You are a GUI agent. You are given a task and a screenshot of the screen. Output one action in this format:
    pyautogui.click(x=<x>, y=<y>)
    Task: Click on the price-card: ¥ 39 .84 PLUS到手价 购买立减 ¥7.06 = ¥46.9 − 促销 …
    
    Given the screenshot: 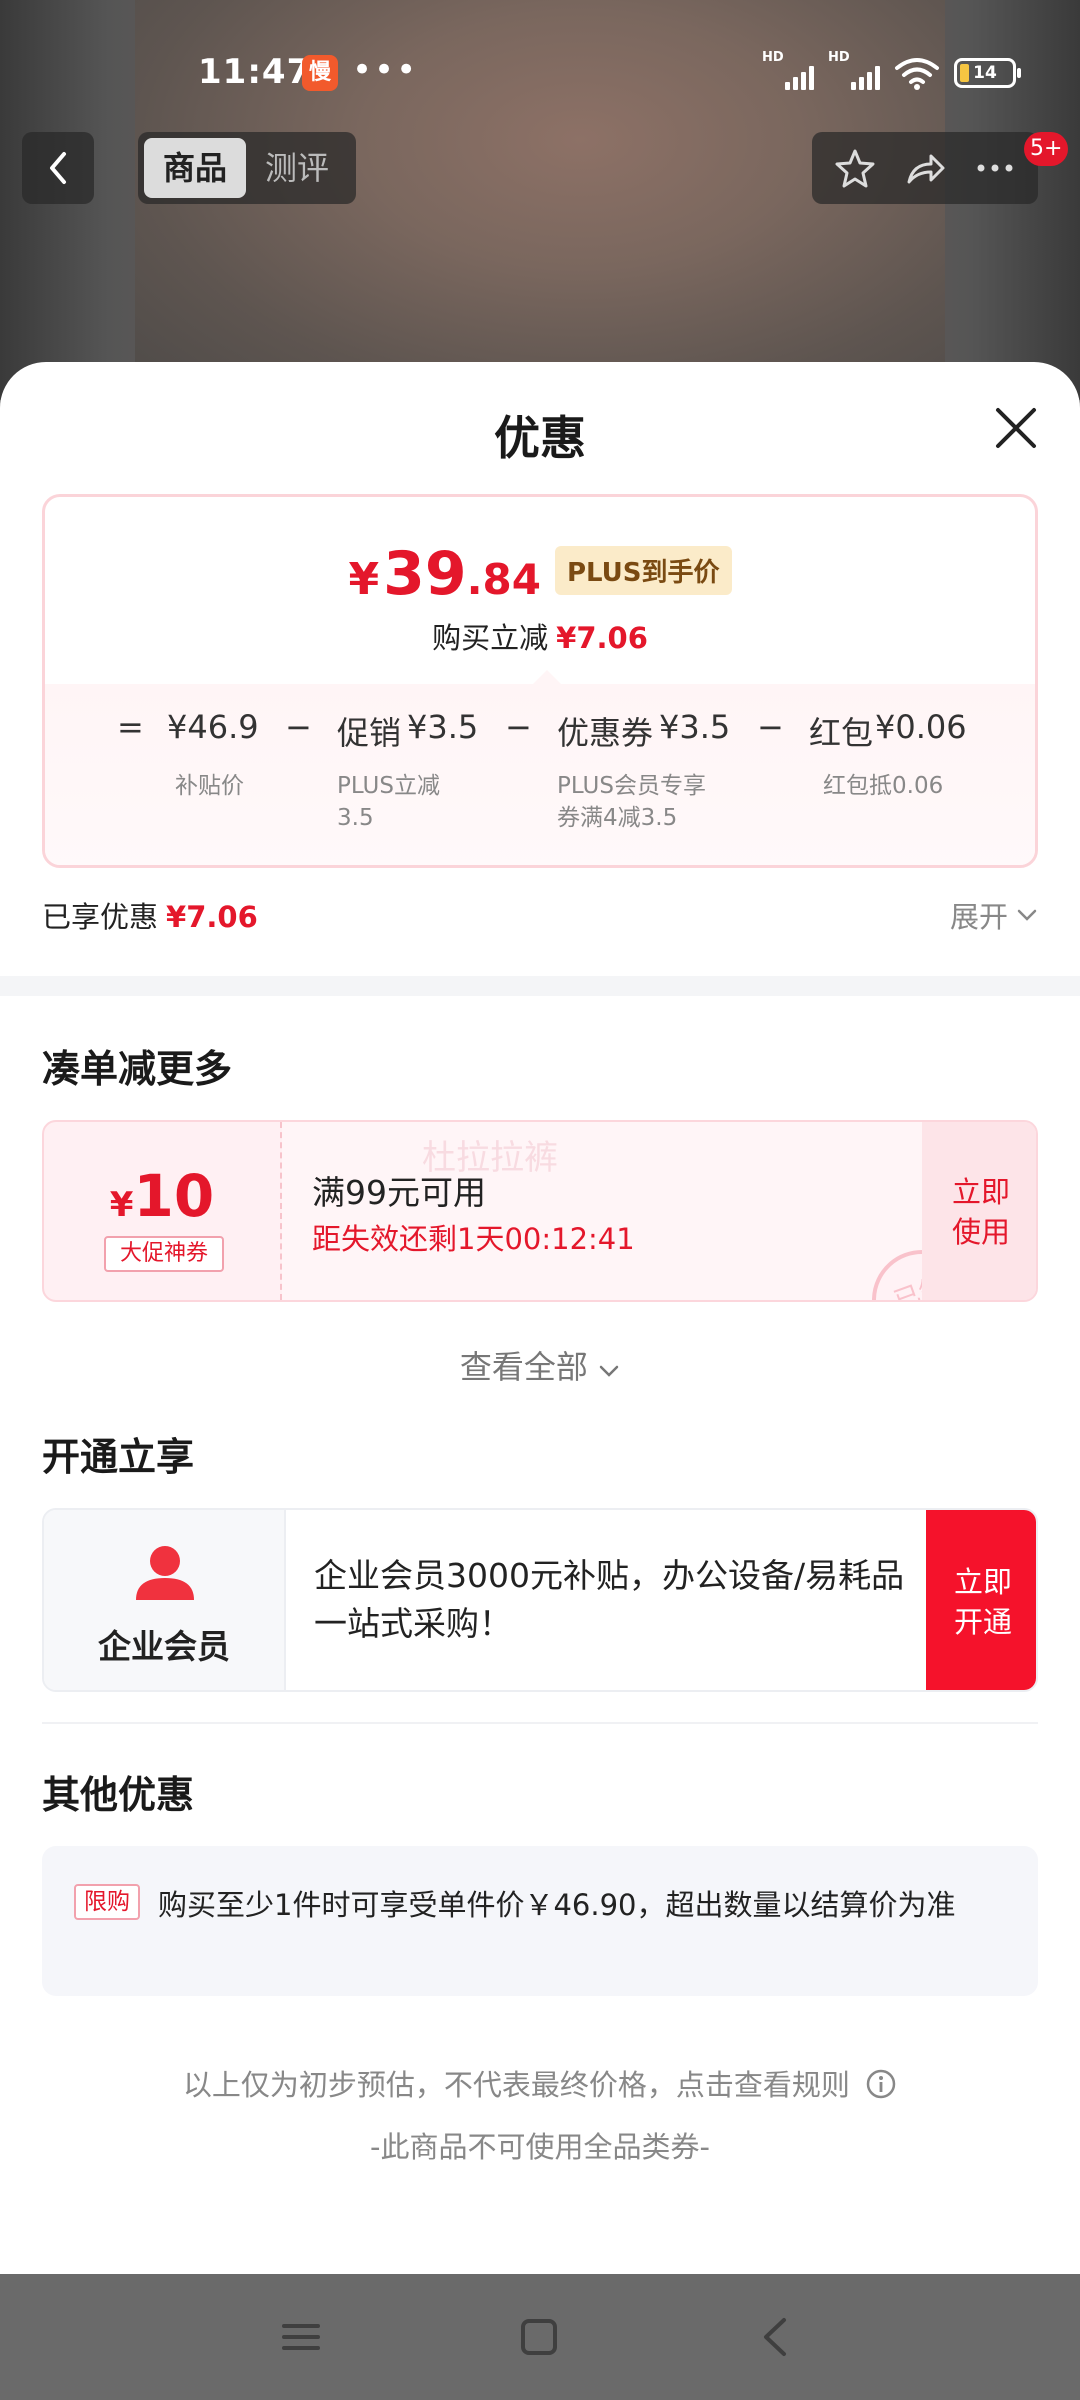 What is the action you would take?
    pyautogui.click(x=540, y=681)
    